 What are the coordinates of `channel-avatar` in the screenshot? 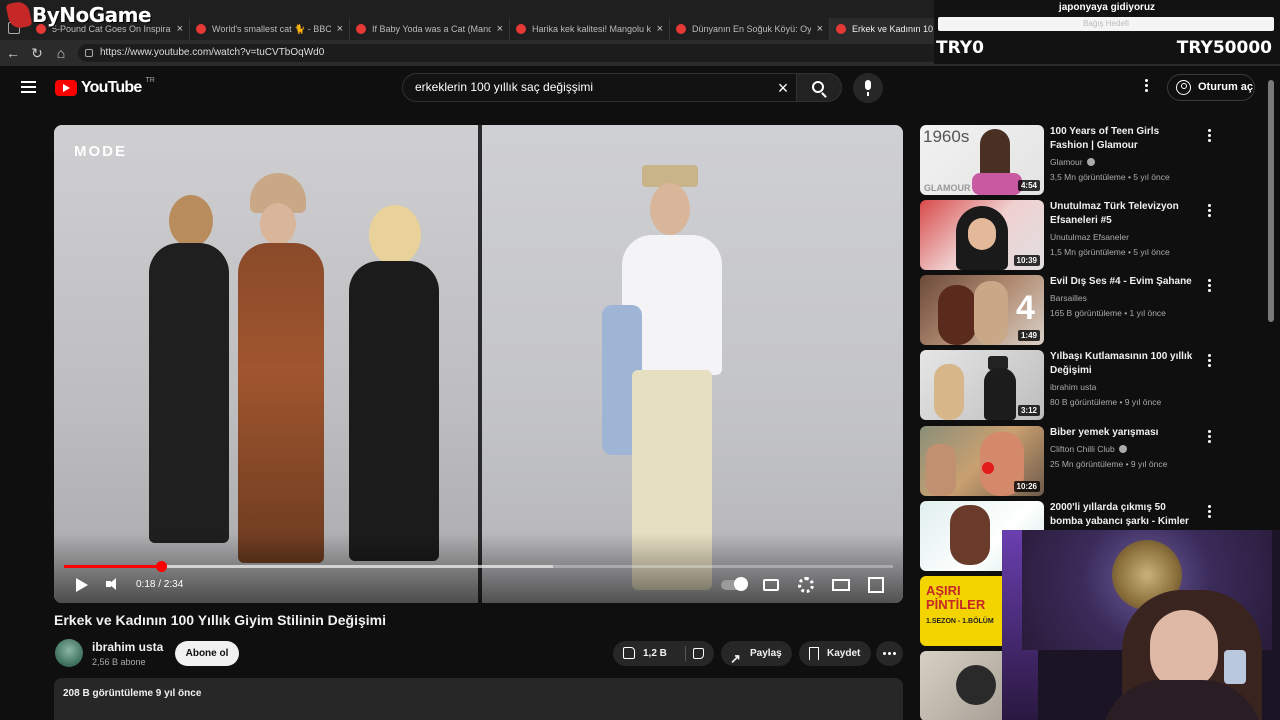 It's located at (69, 653).